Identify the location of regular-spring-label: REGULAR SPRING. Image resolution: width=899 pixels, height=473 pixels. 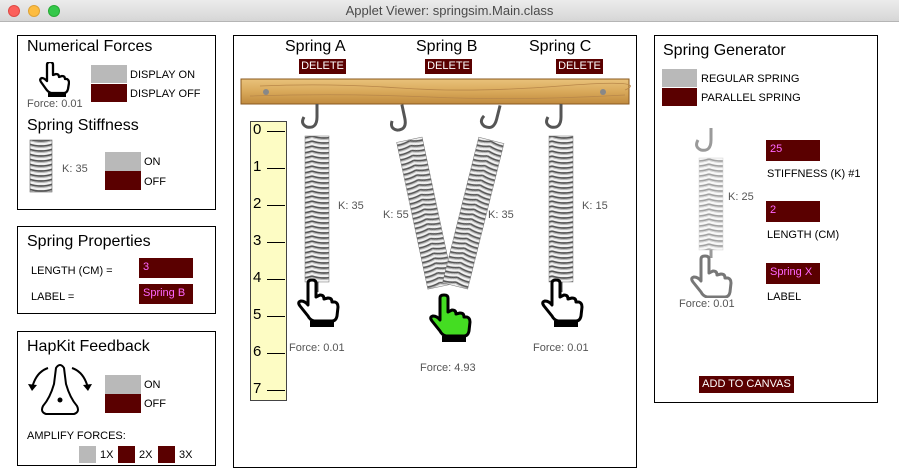
(750, 79).